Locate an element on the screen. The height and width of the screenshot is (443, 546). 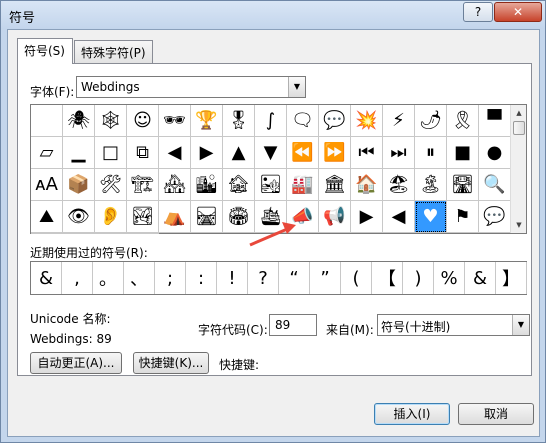
recent-symbols-label: 近期使用过的符号(R): is located at coordinates (89, 253).